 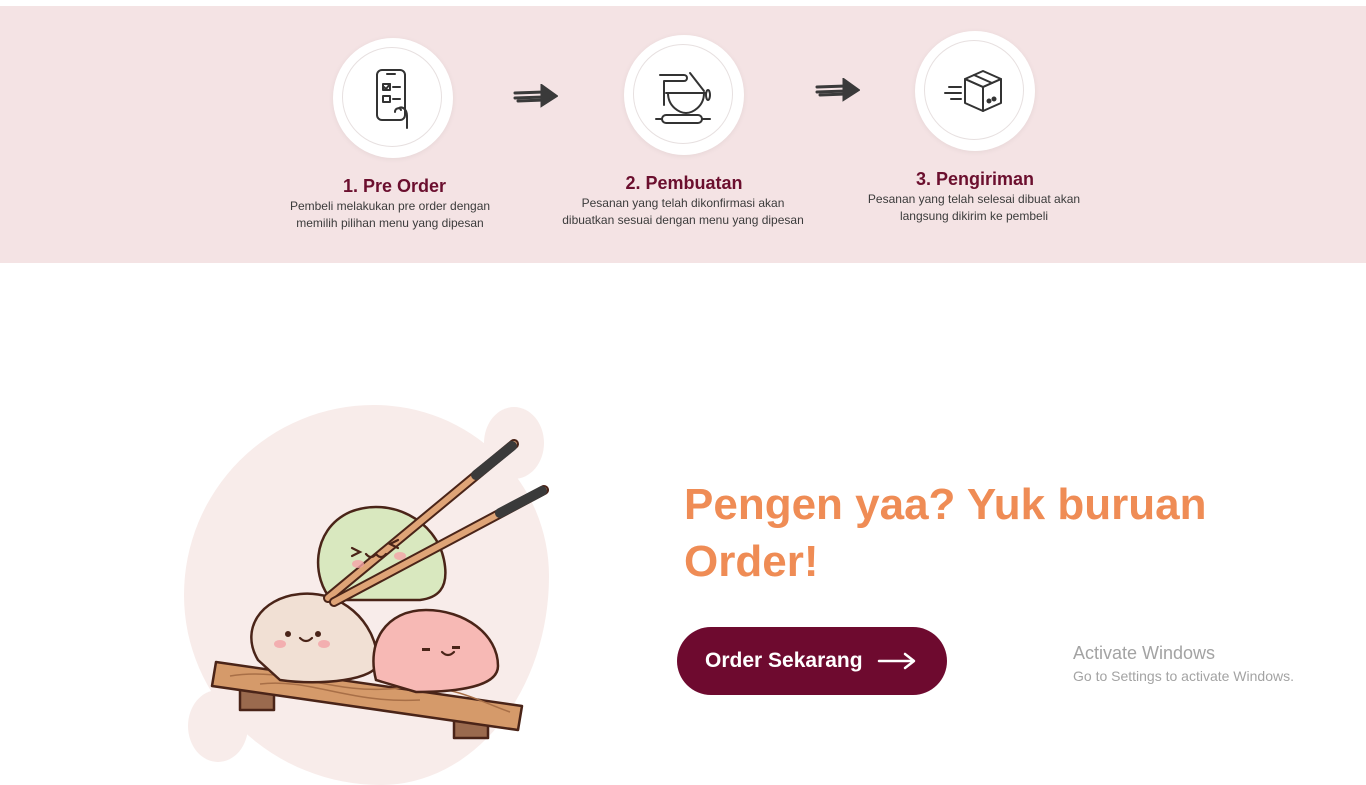 What do you see at coordinates (395, 186) in the screenshot?
I see `step-1-title: 1. Pre Order` at bounding box center [395, 186].